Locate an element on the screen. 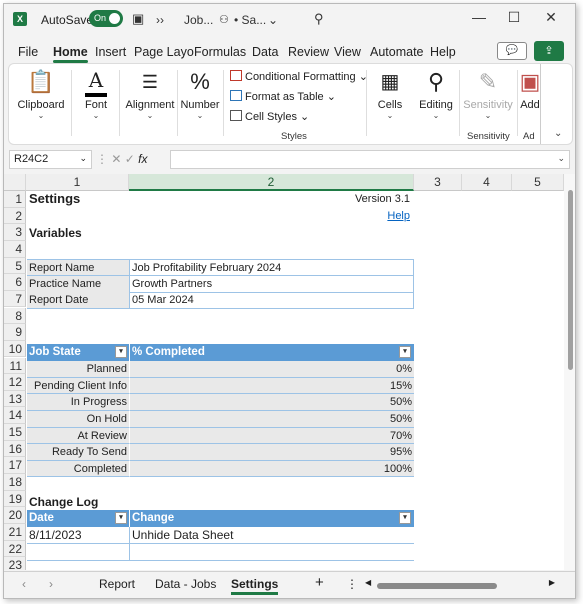 The image size is (583, 604). format-as-table-button: Format as Table ⌄ is located at coordinates (283, 96).